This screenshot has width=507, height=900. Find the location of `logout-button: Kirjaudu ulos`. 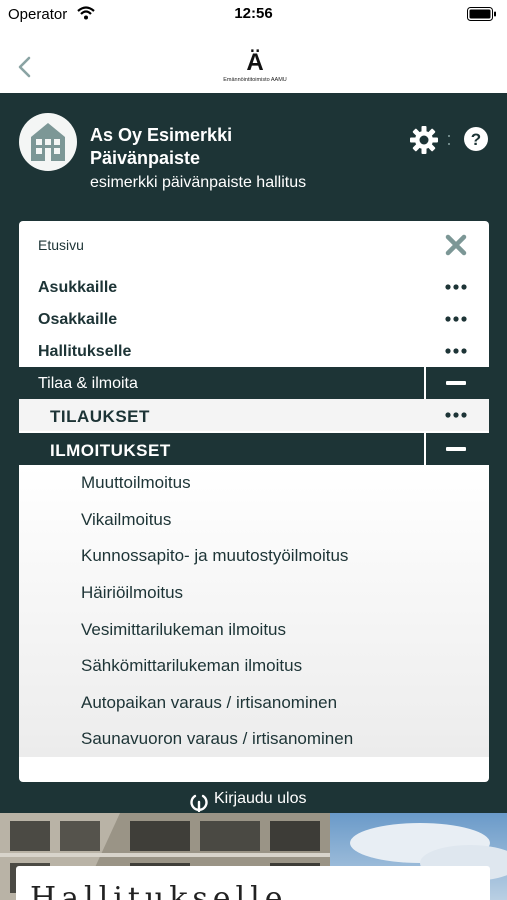

logout-button: Kirjaudu ulos is located at coordinates (253, 802).